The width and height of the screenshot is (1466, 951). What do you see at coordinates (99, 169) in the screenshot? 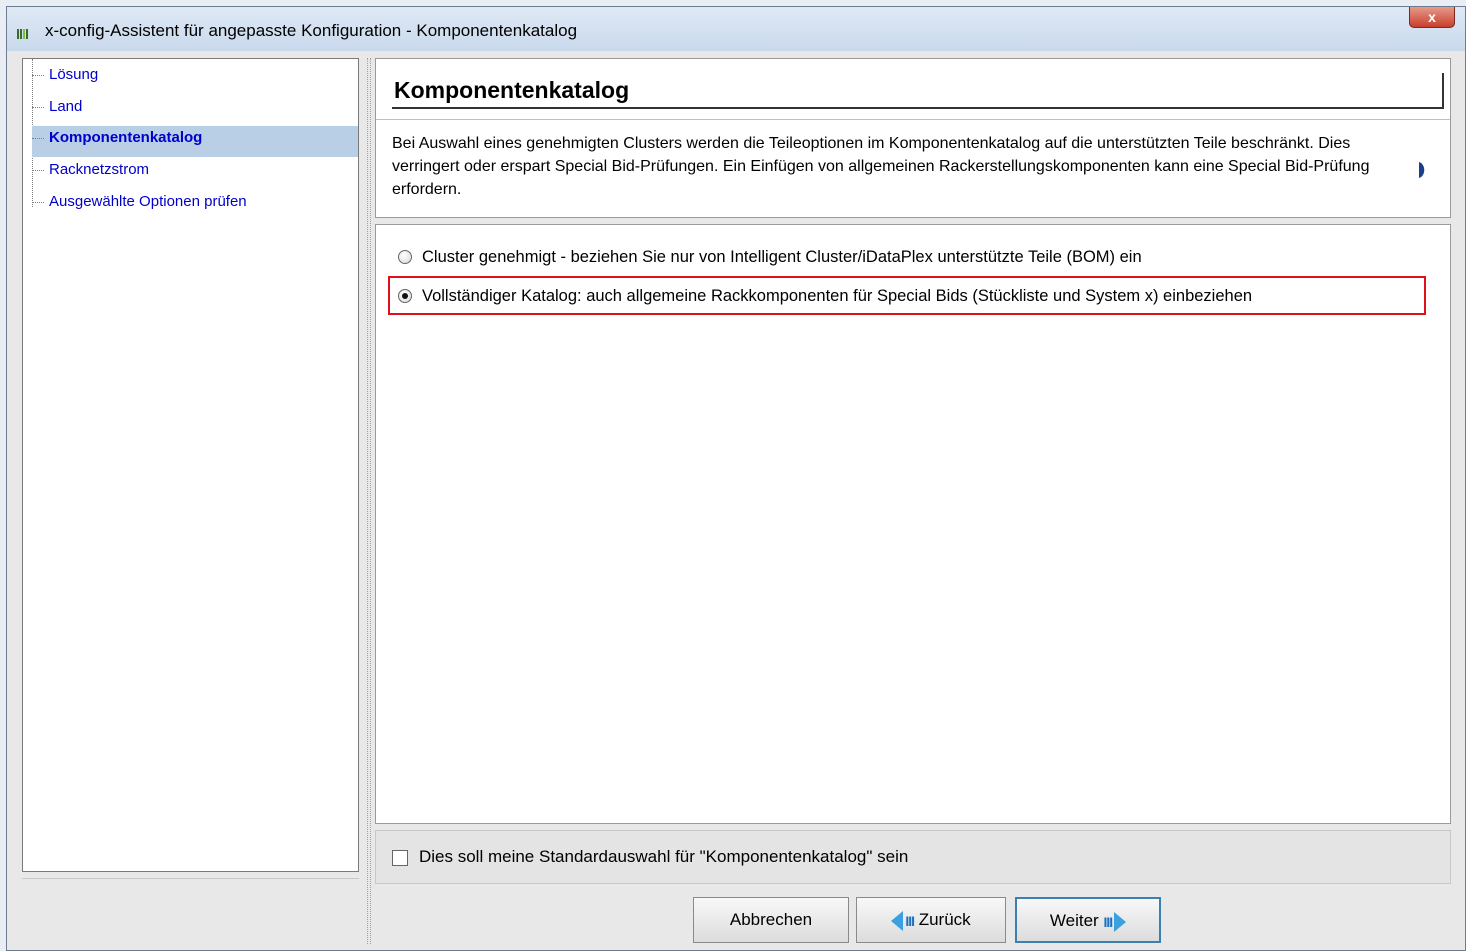
I see `nav-item-label: Racknetzstrom` at bounding box center [99, 169].